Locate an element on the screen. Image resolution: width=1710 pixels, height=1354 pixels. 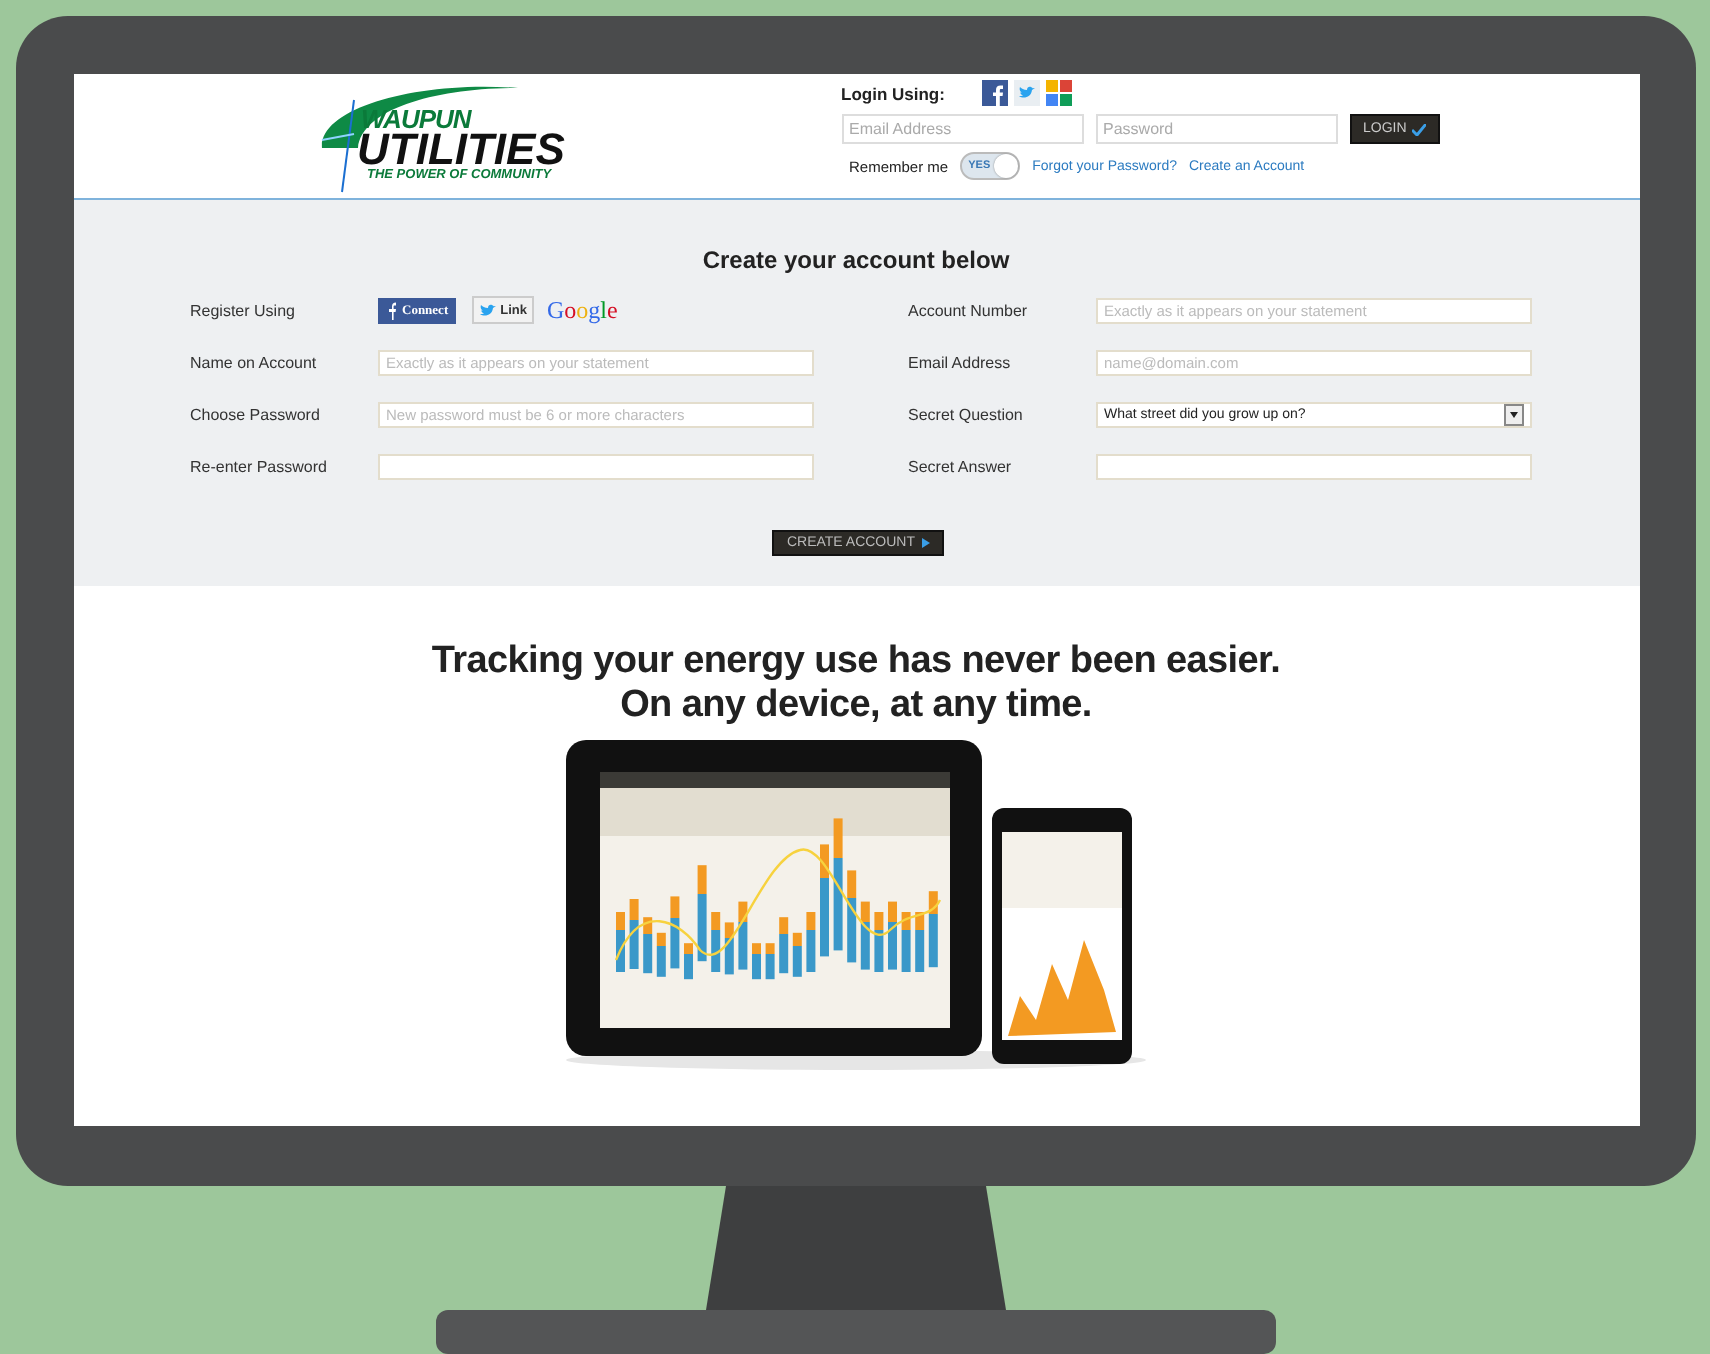
google-plus-icon is located at coordinates (1058, 93).